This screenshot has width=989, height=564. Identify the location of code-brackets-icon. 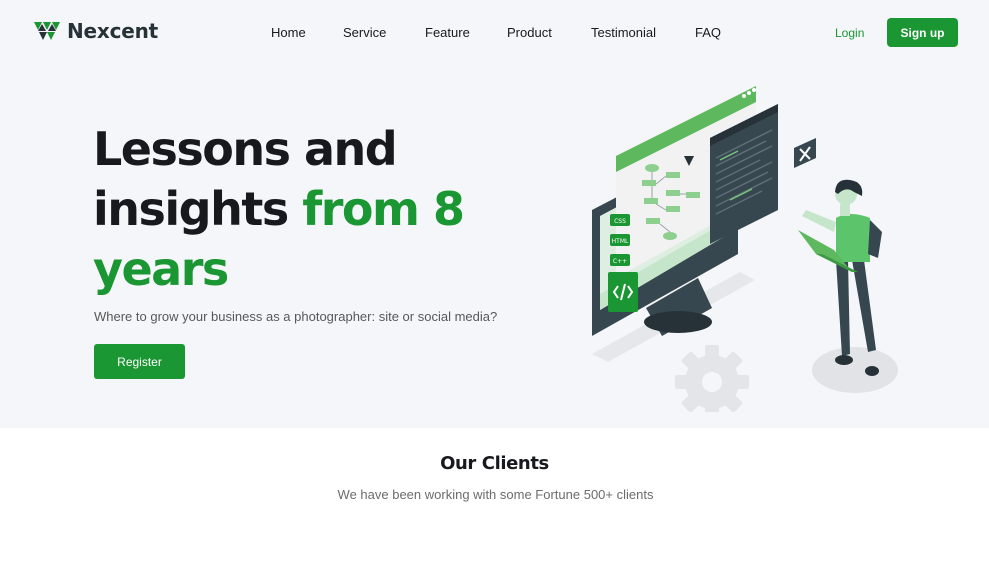
(623, 292).